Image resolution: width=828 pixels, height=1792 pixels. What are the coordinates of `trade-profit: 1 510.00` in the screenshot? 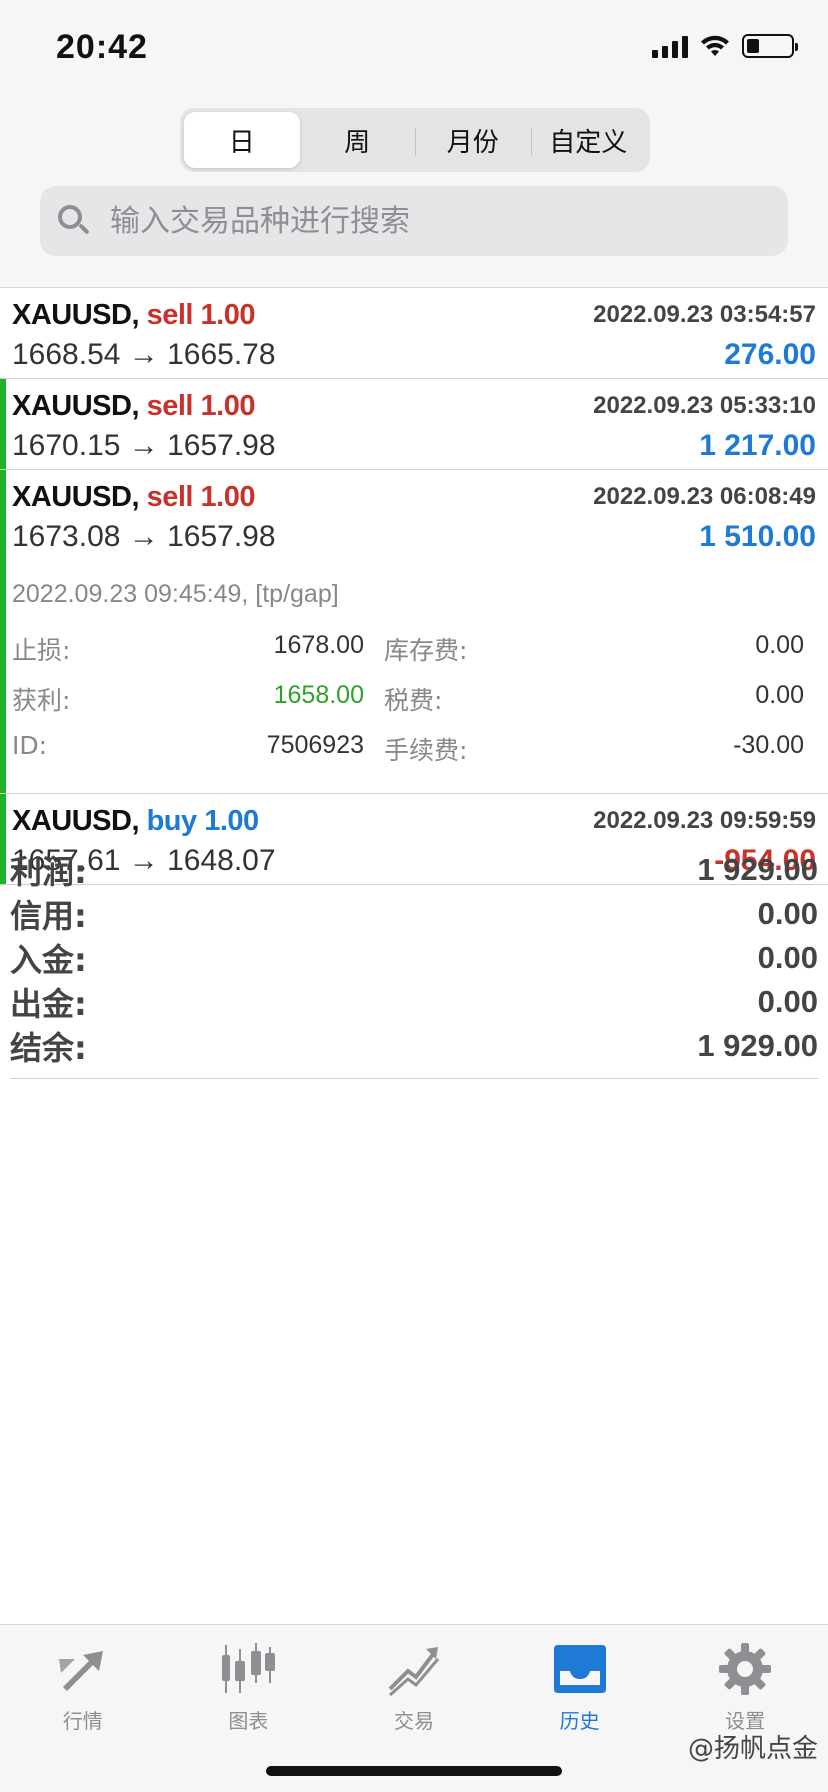 It's located at (757, 536).